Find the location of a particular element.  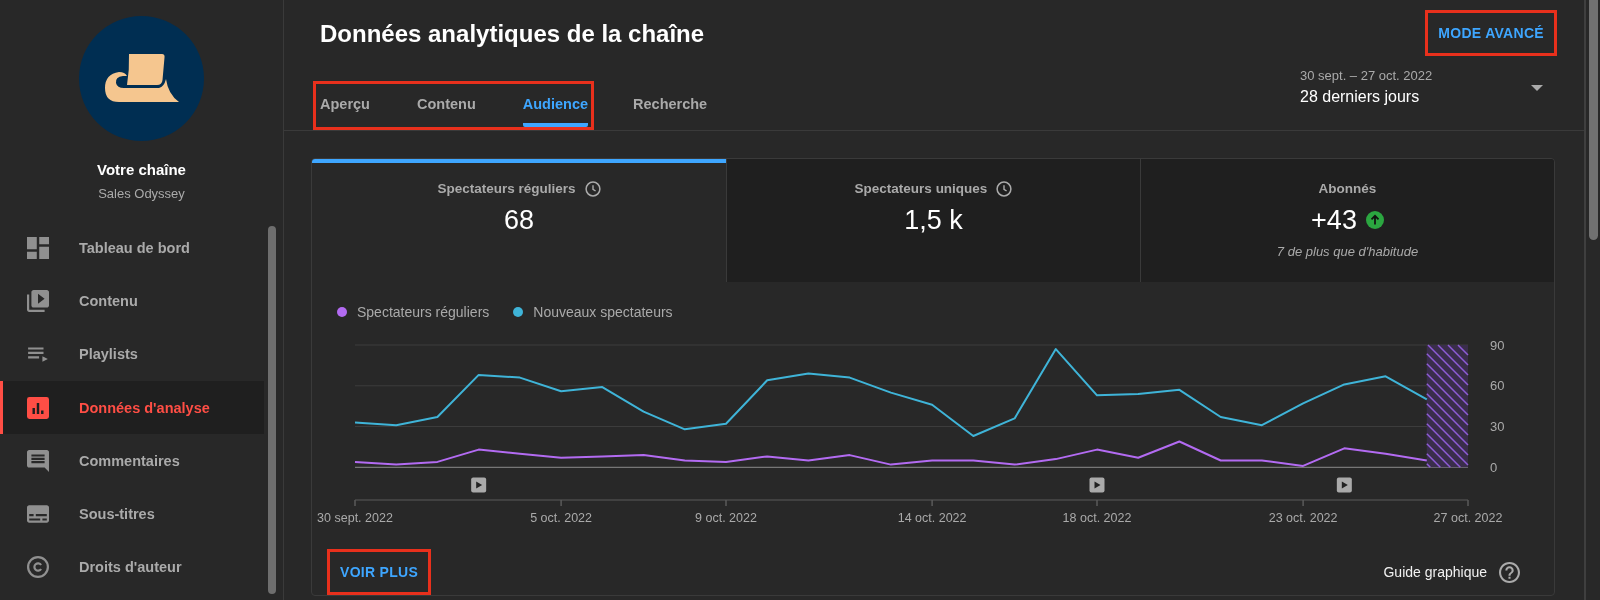

tab: Aperçu is located at coordinates (345, 105).